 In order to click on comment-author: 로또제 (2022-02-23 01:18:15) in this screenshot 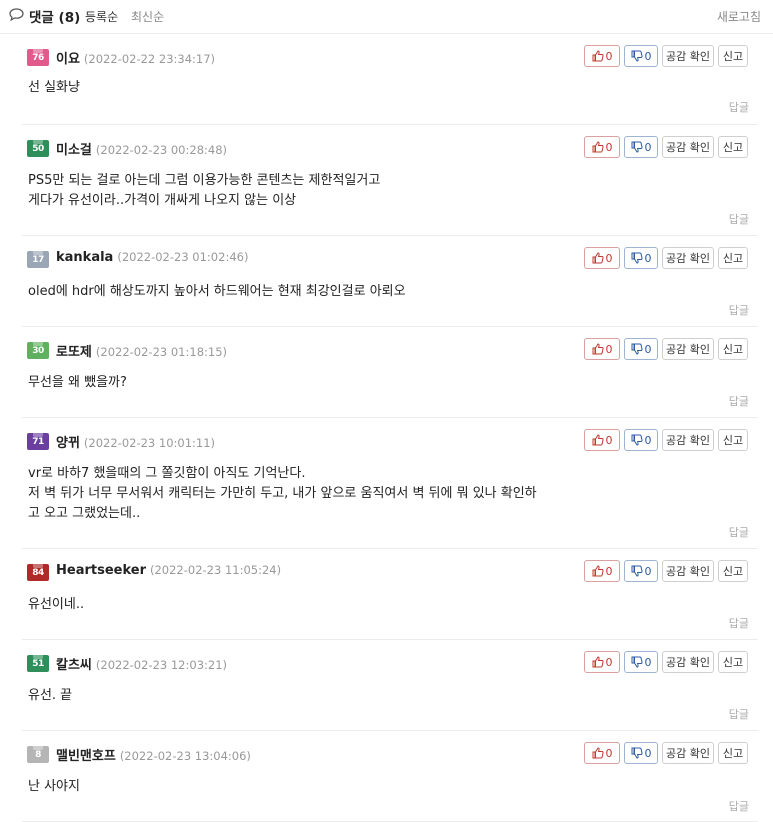, I will do `click(141, 350)`.